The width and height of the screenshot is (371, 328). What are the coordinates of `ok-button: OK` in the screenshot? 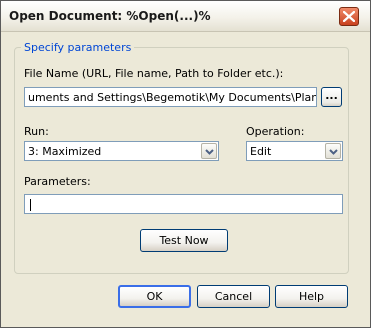 It's located at (154, 296).